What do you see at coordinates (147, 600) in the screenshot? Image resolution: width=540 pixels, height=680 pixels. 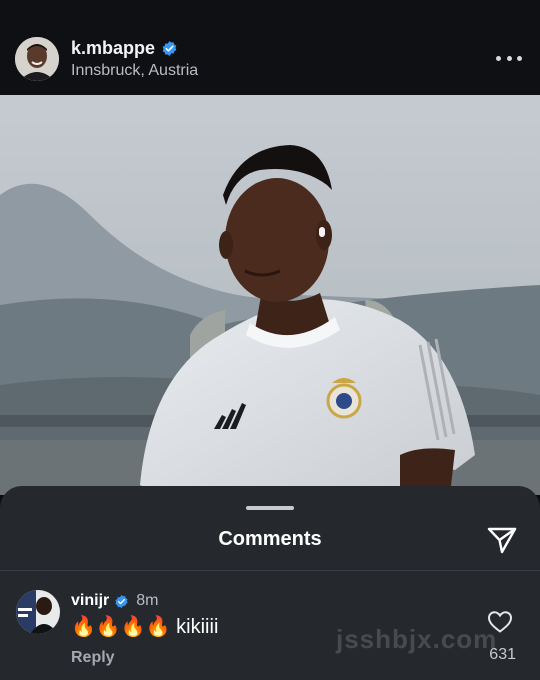 I see `comment-time: 8m` at bounding box center [147, 600].